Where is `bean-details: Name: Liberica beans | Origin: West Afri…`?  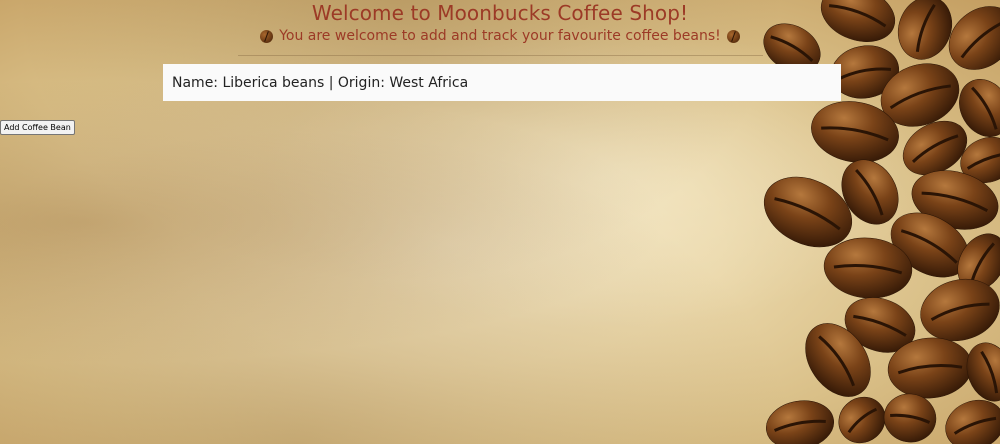
bean-details: Name: Liberica beans | Origin: West Afri… is located at coordinates (320, 82).